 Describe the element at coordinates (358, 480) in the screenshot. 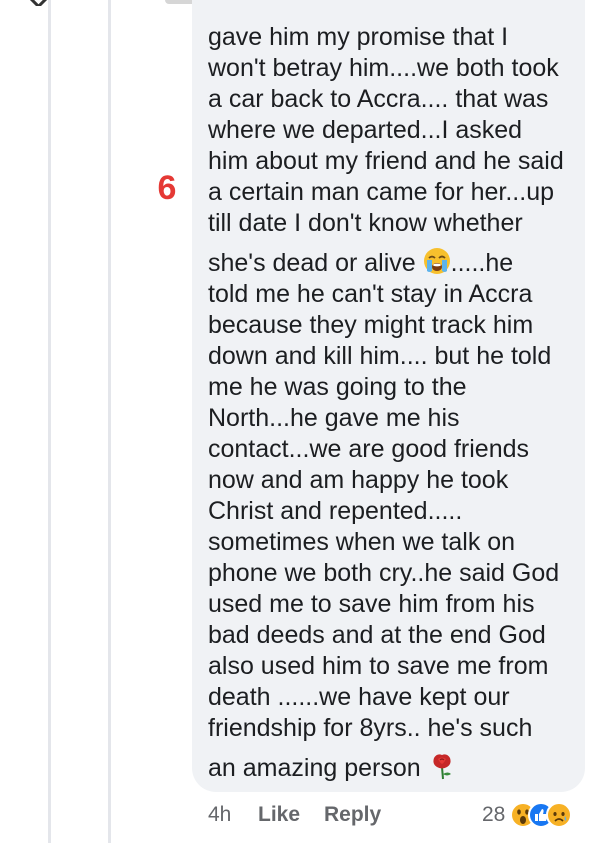

I see `comment-line: now and am happy he took` at that location.